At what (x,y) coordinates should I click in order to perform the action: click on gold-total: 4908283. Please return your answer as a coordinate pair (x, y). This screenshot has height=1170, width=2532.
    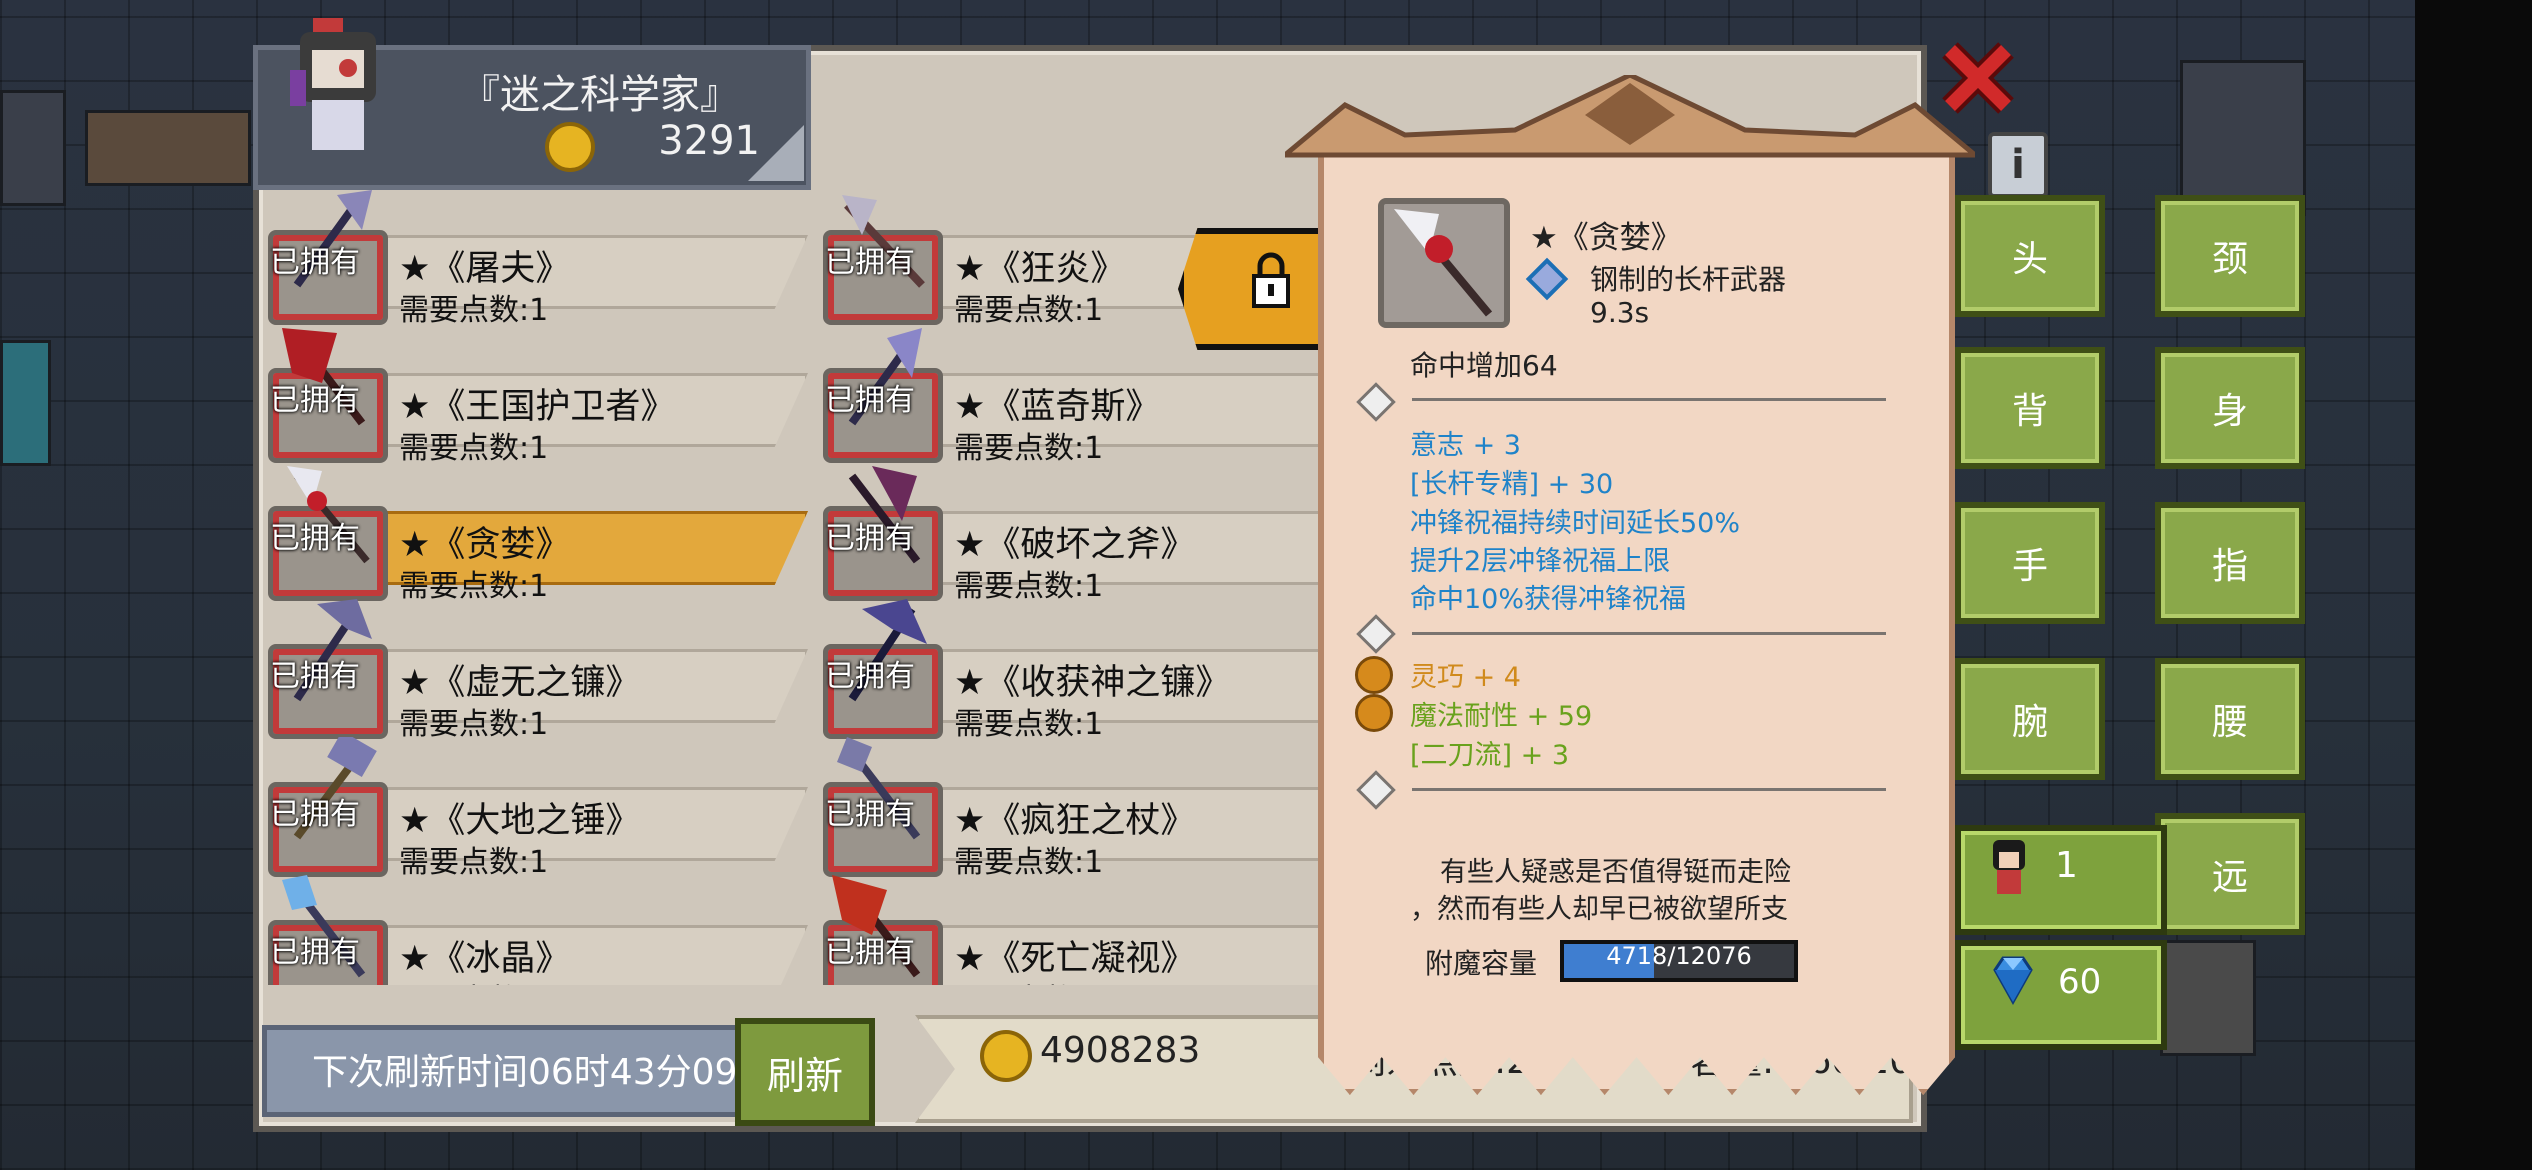
    Looking at the image, I should click on (1120, 1050).